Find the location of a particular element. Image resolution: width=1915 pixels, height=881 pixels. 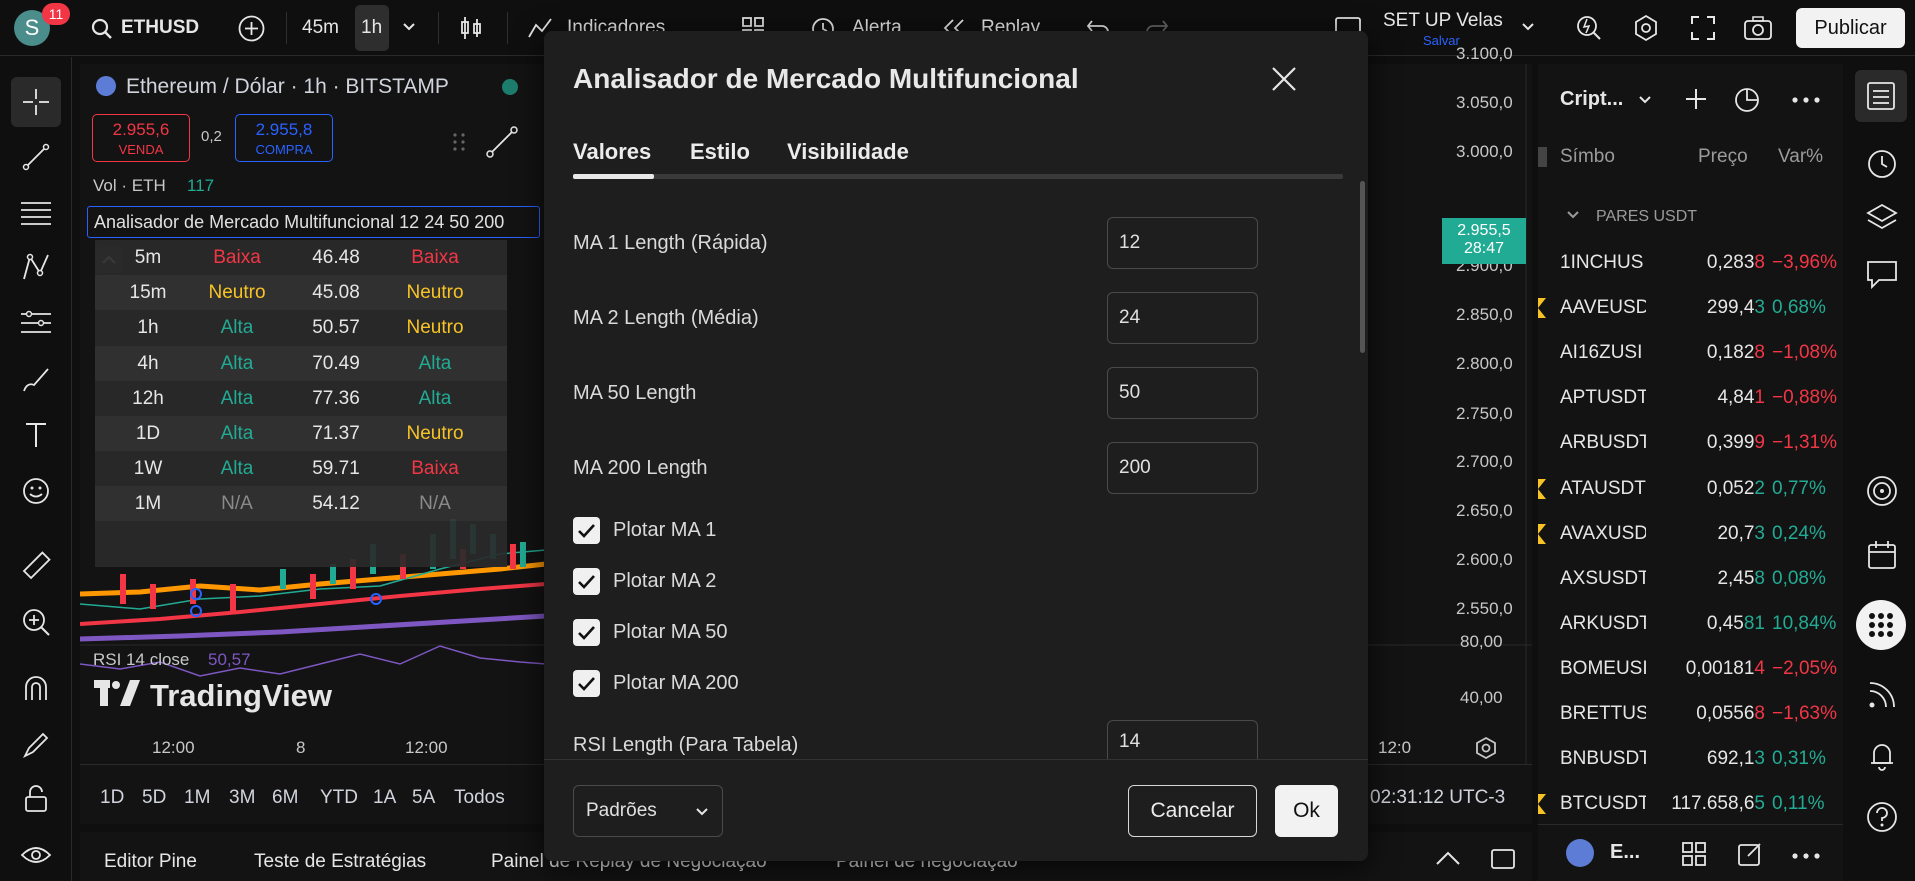

watchlist-row: APTUSDT 4,841 −0,88% is located at coordinates (1690, 398).